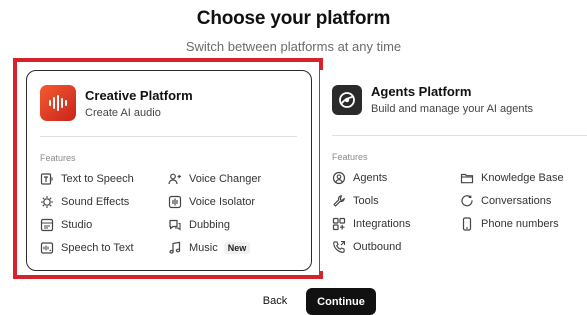 This screenshot has height=315, width=587. What do you see at coordinates (58, 103) in the screenshot?
I see `audio-waveform-icon` at bounding box center [58, 103].